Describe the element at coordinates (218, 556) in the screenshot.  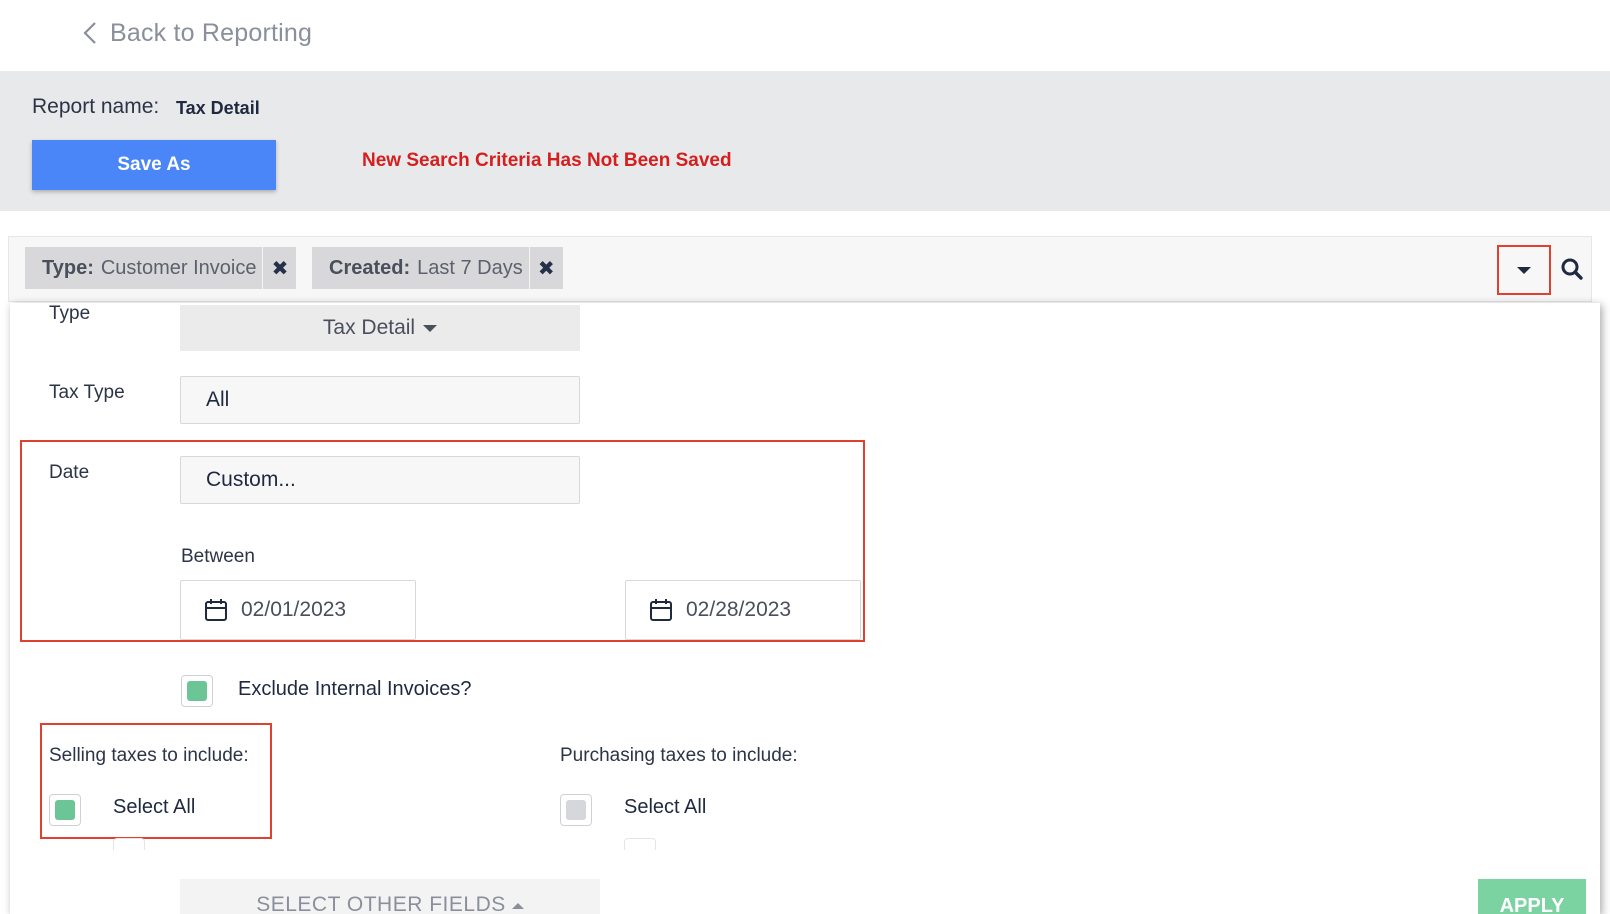
I see `between-label: Between` at that location.